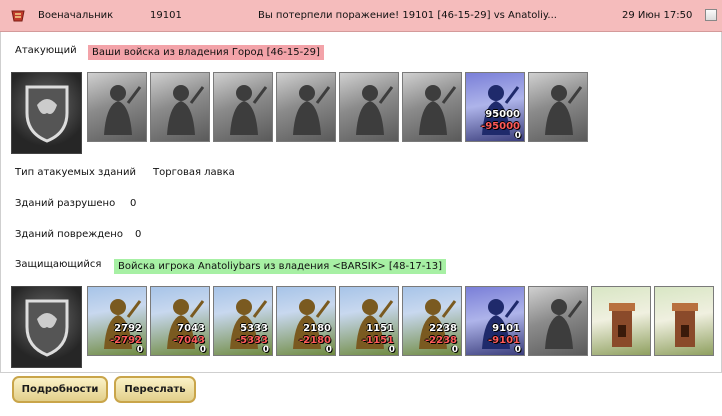 The height and width of the screenshot is (416, 722). What do you see at coordinates (443, 328) in the screenshot?
I see `unit-count: 2238` at bounding box center [443, 328].